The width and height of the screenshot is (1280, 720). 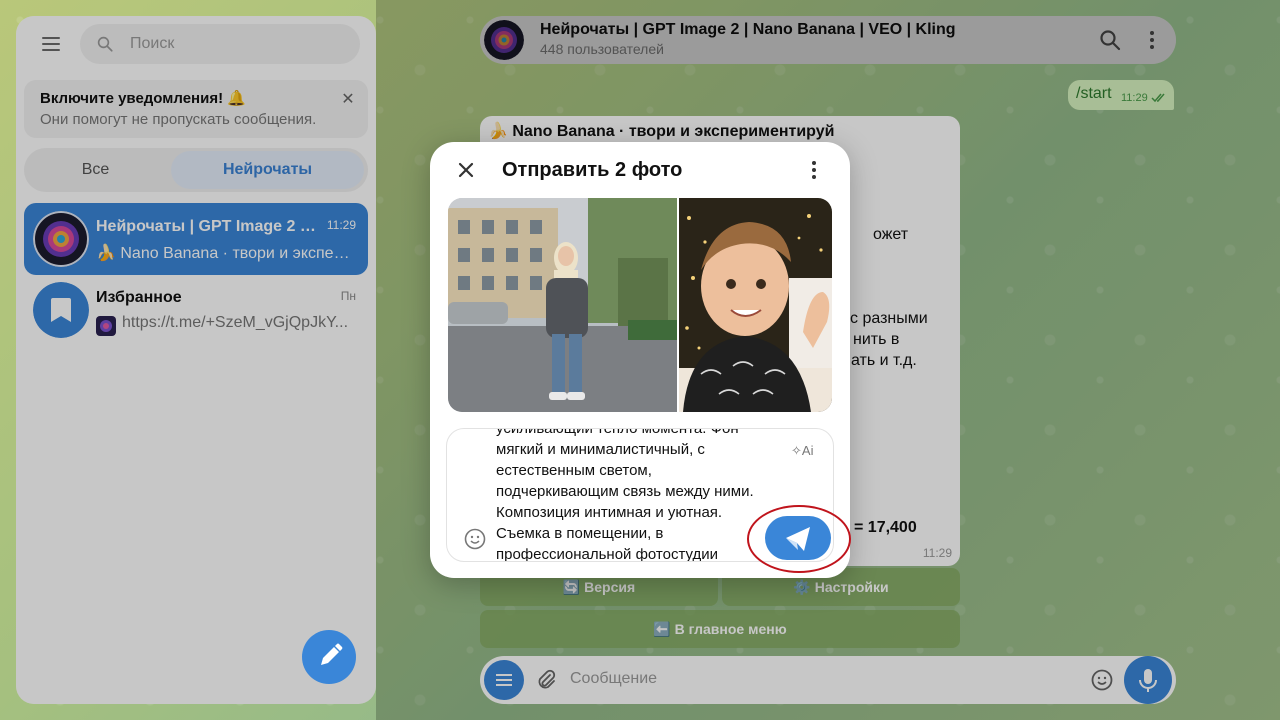 What do you see at coordinates (95, 170) in the screenshot?
I see `tab-all: Все` at bounding box center [95, 170].